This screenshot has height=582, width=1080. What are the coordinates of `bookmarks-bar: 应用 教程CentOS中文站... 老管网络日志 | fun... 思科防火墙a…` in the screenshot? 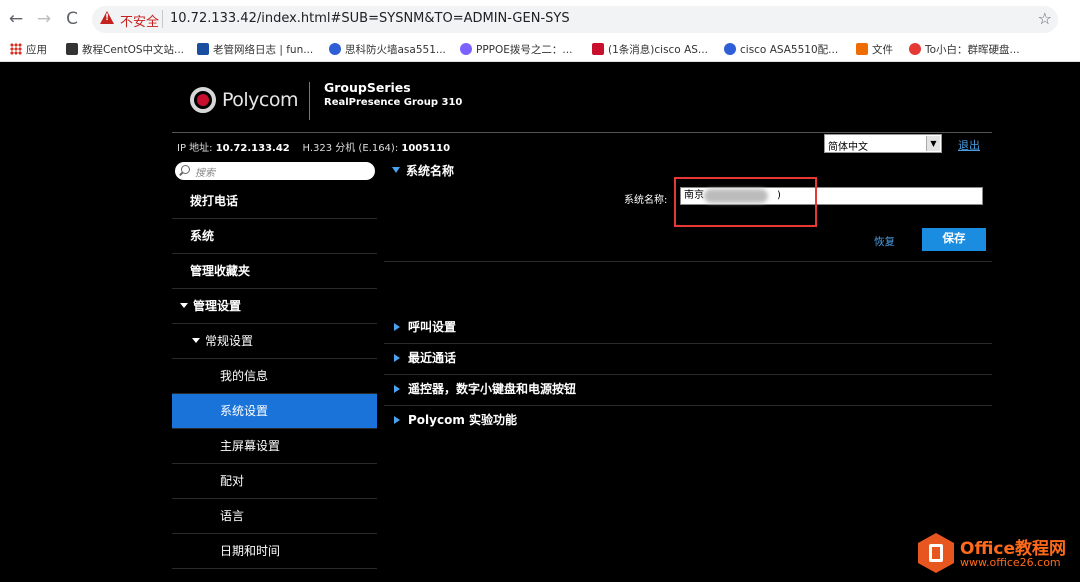 It's located at (540, 50).